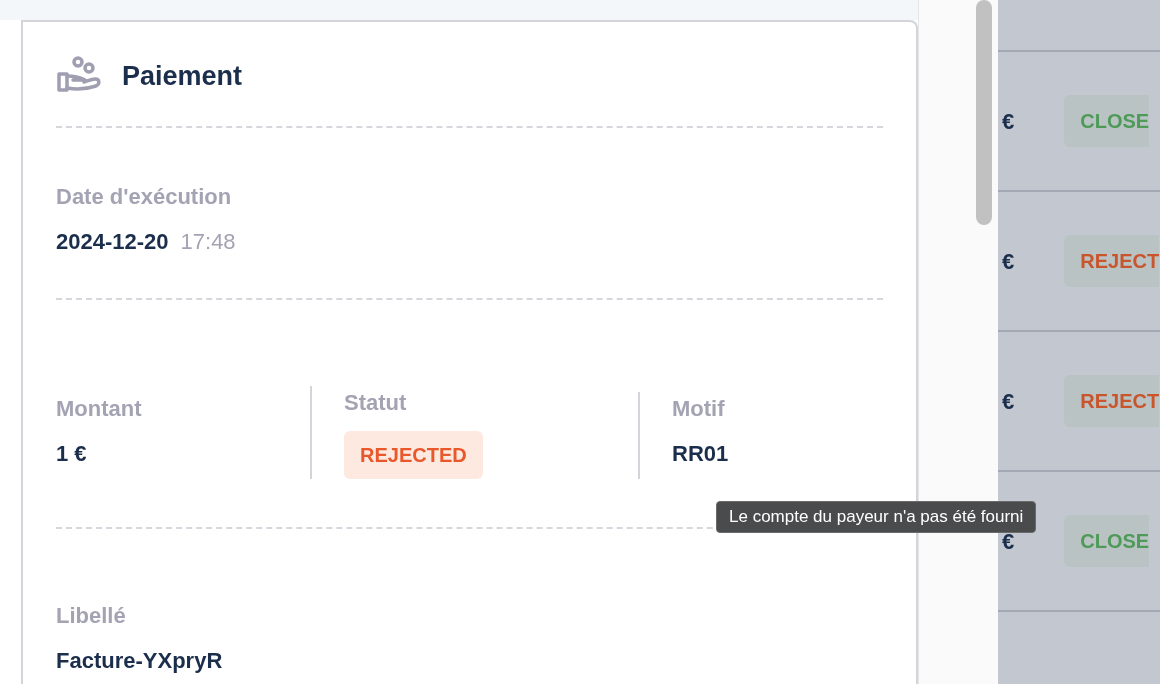 The width and height of the screenshot is (1160, 684). I want to click on field-label: Montant, so click(99, 409).